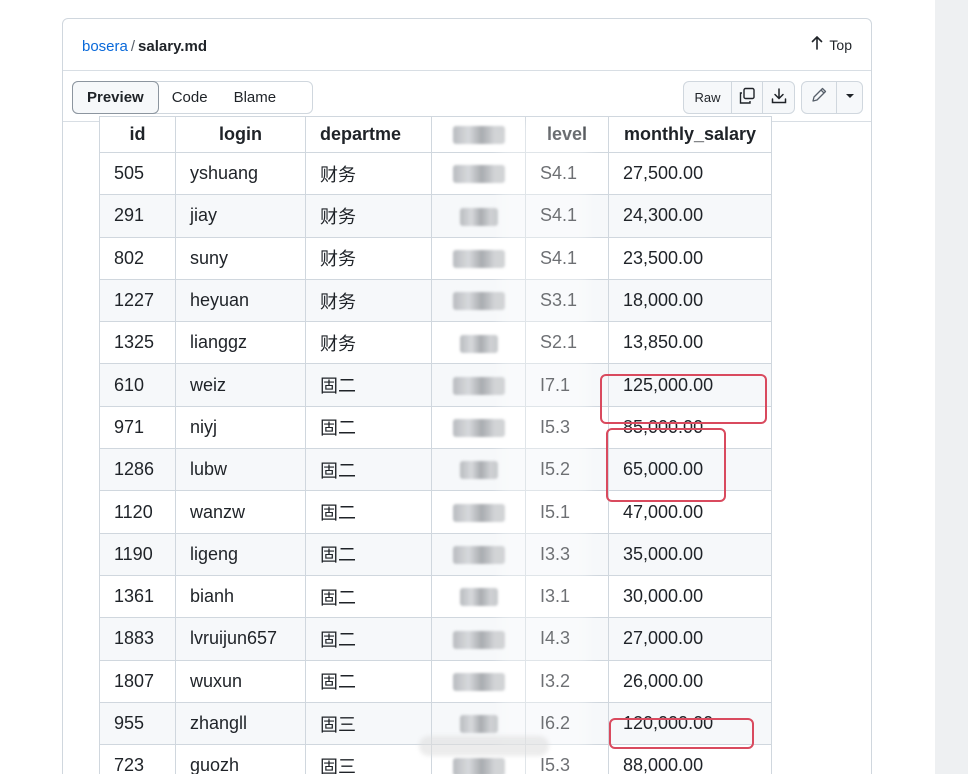  What do you see at coordinates (137, 639) in the screenshot?
I see `cell-id: 1883` at bounding box center [137, 639].